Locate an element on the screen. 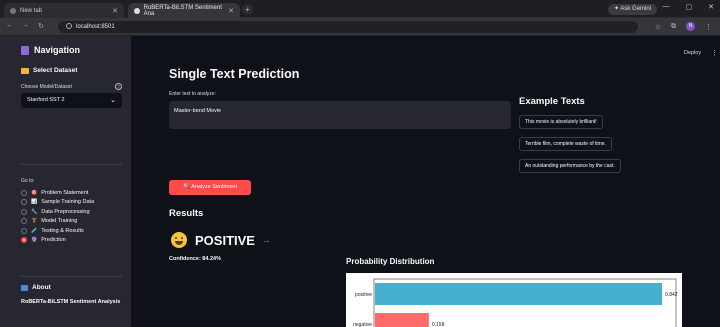 The image size is (720, 327). reload-icon: ↻ is located at coordinates (41, 26).